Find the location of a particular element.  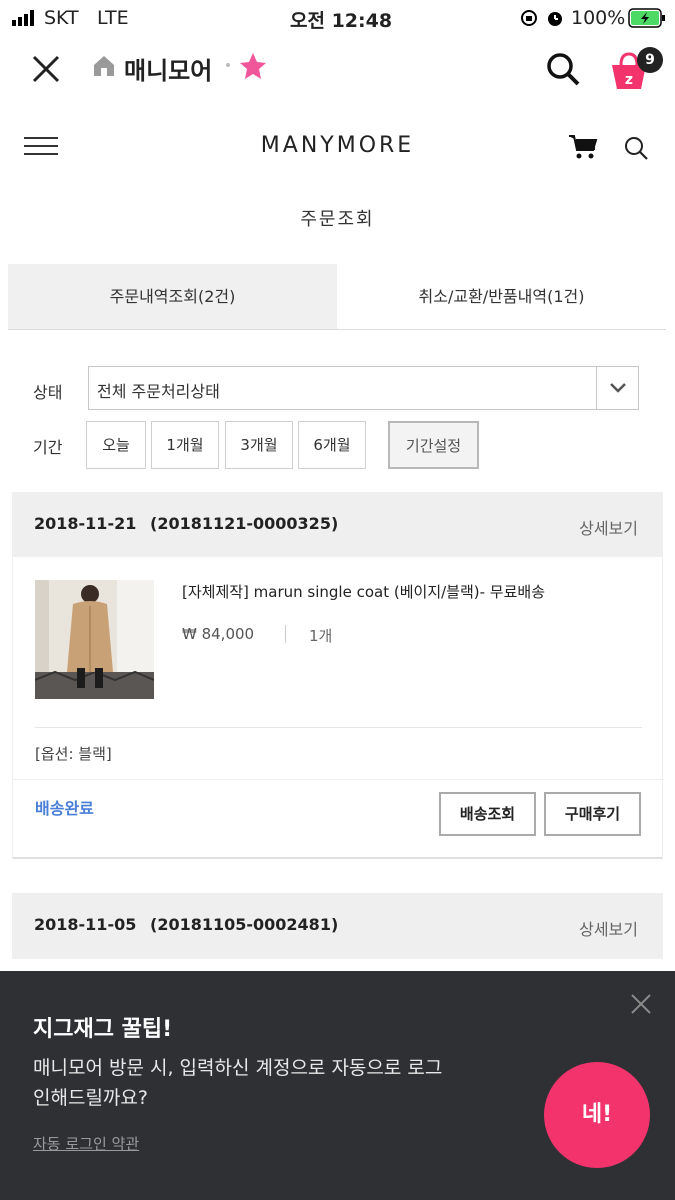

alarm-icon is located at coordinates (555, 20).